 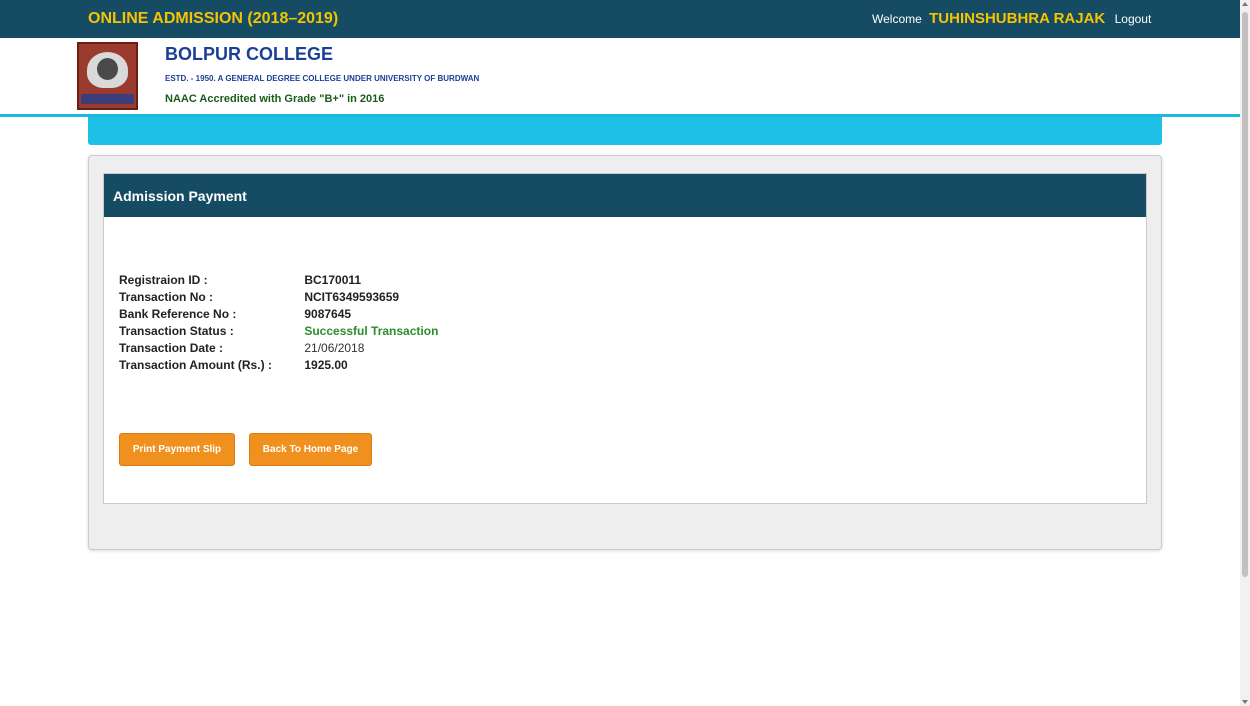 What do you see at coordinates (171, 348) in the screenshot?
I see `detail-label: Transaction Date :` at bounding box center [171, 348].